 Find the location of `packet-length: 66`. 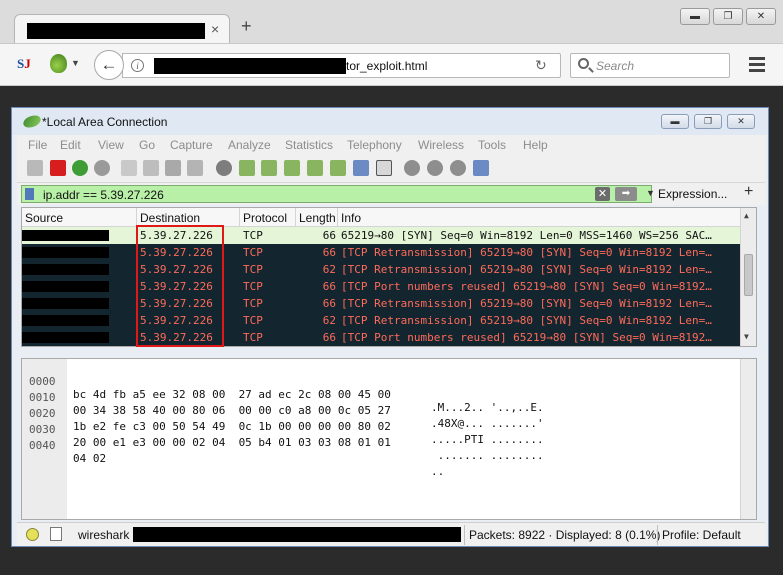

packet-length: 66 is located at coordinates (329, 286).